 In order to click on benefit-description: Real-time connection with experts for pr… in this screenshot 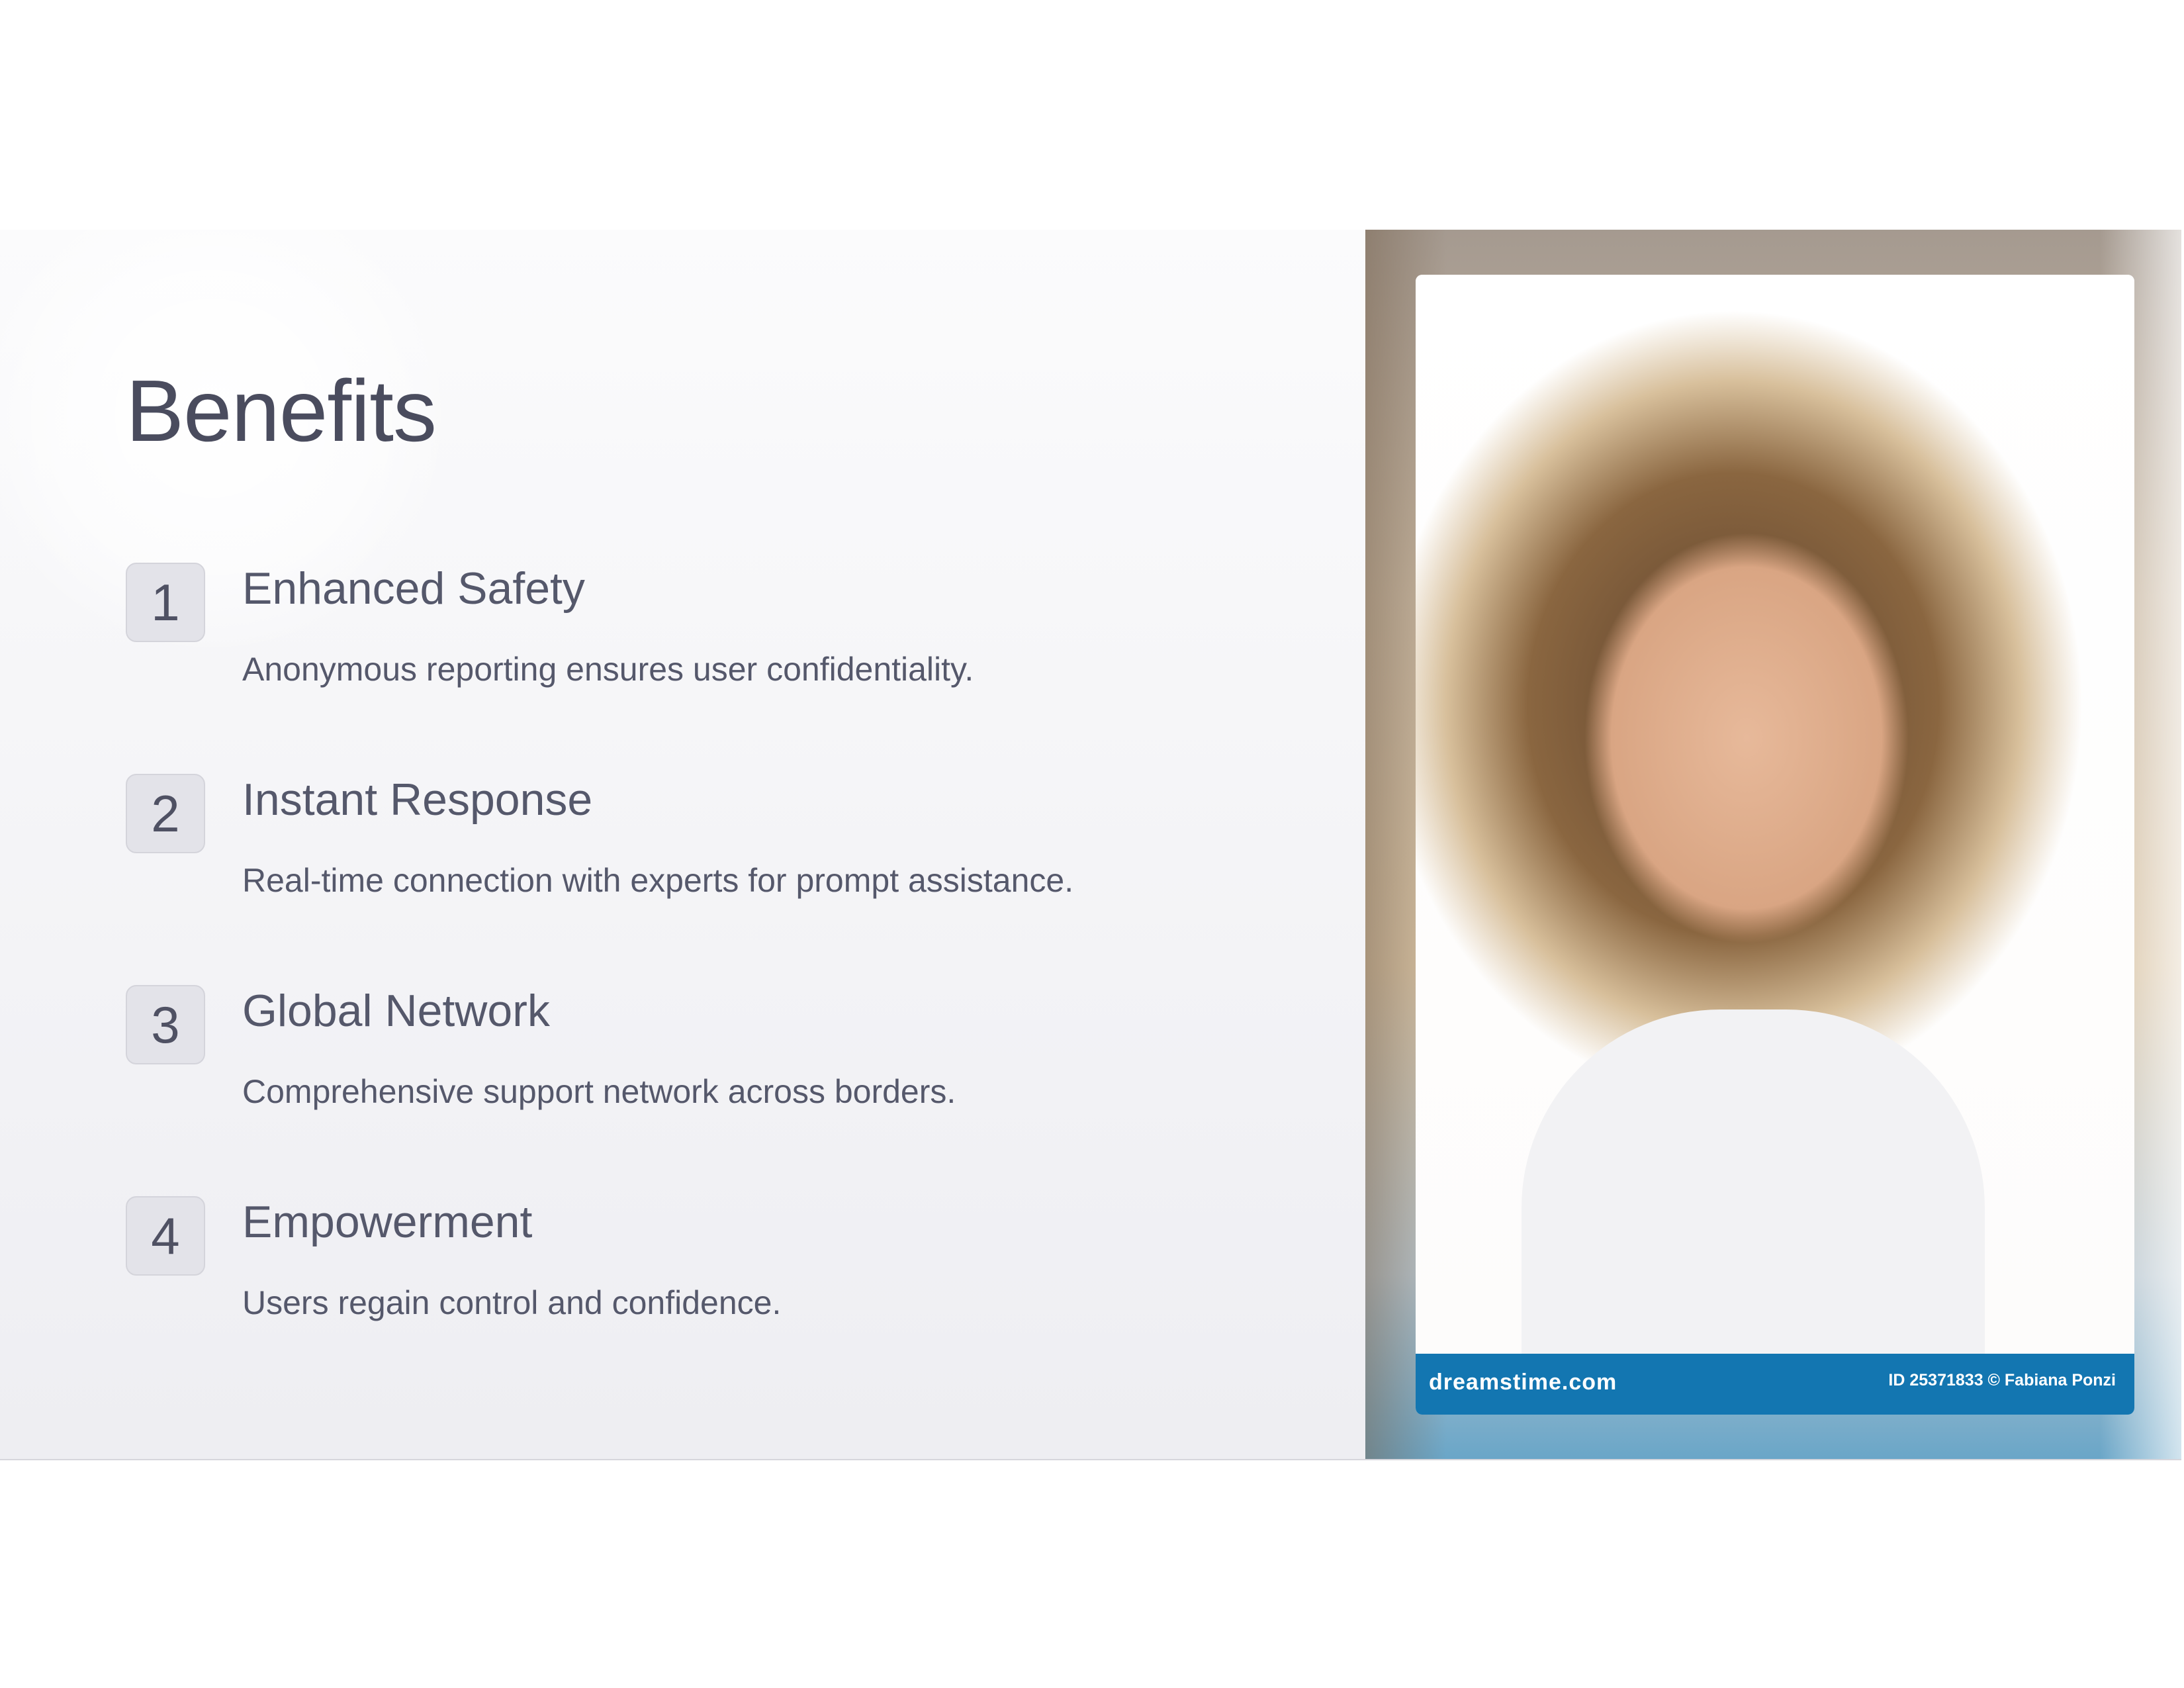, I will do `click(658, 880)`.